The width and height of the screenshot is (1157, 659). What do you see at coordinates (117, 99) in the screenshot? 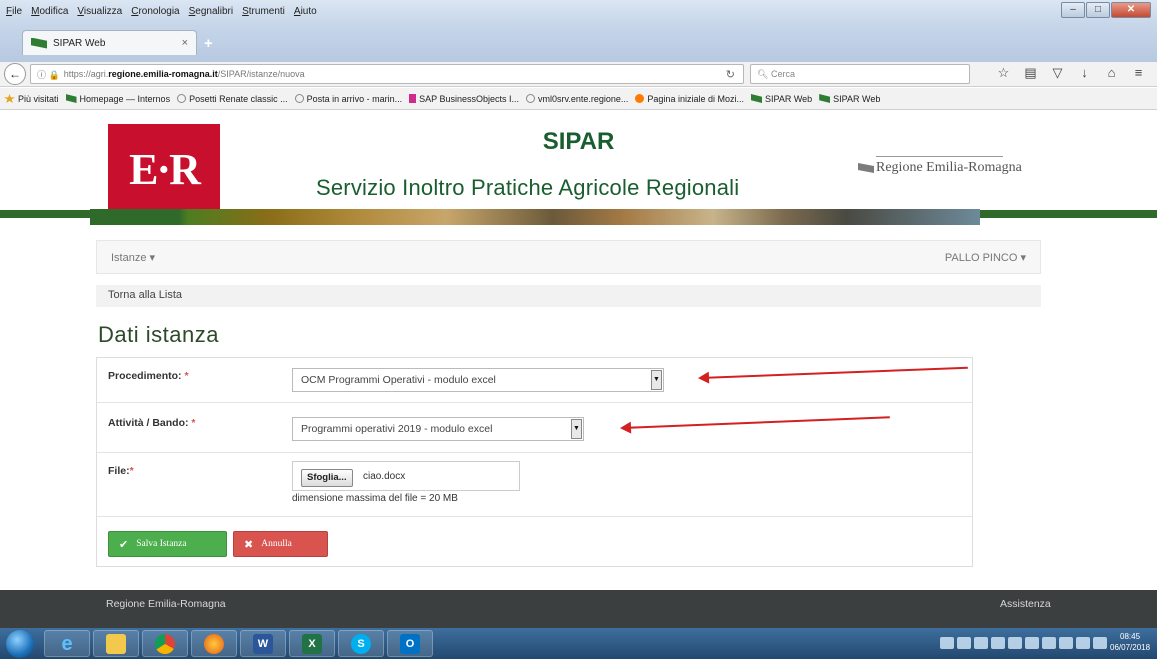
I see `bookmark-item: Homepage — Internos` at bounding box center [117, 99].